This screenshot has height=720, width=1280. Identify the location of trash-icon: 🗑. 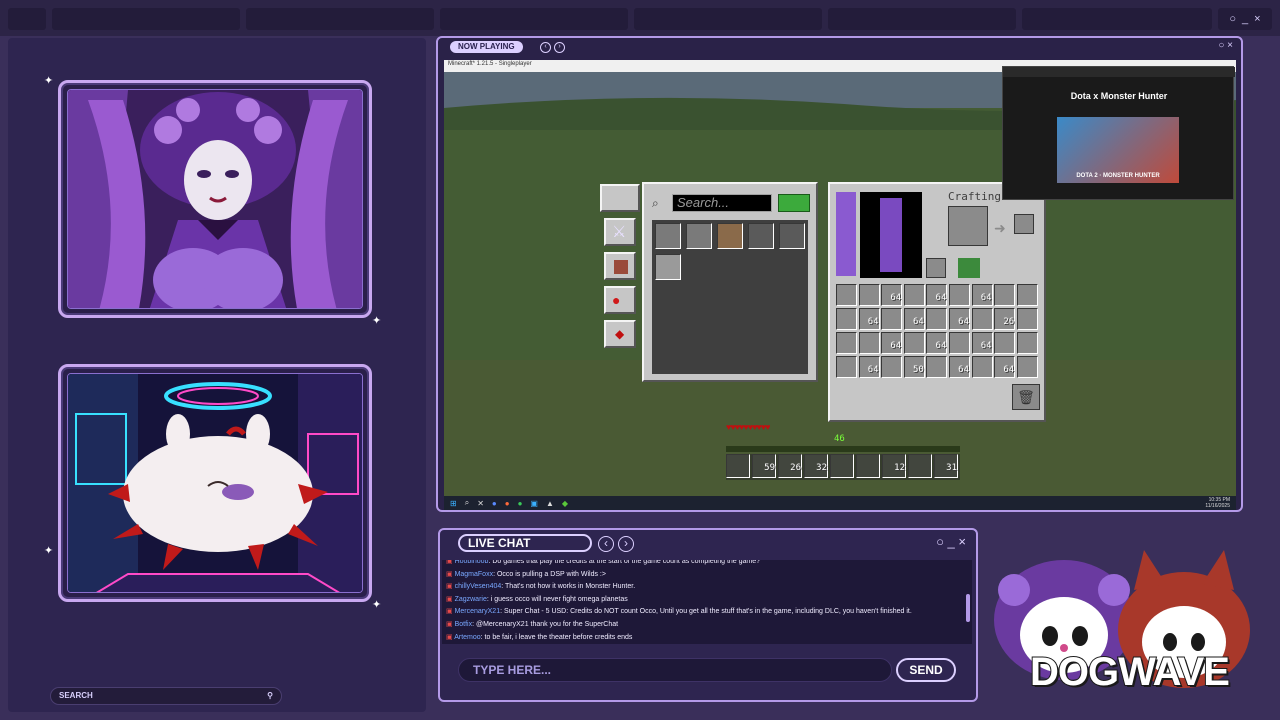
(1026, 397).